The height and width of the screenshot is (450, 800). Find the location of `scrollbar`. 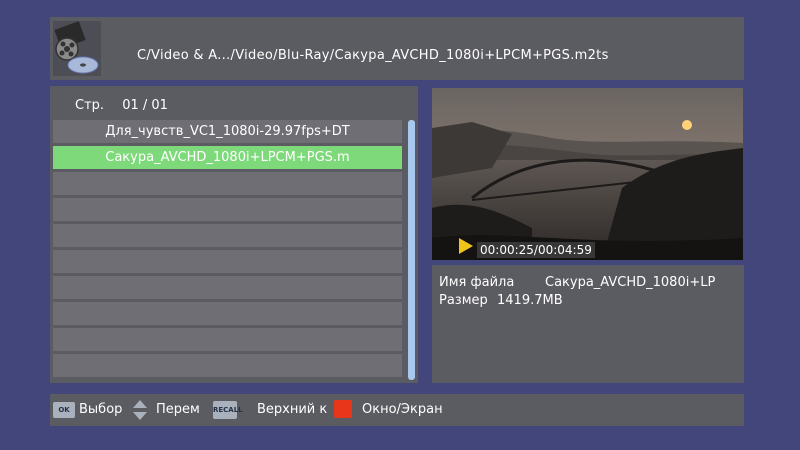

scrollbar is located at coordinates (411, 250).